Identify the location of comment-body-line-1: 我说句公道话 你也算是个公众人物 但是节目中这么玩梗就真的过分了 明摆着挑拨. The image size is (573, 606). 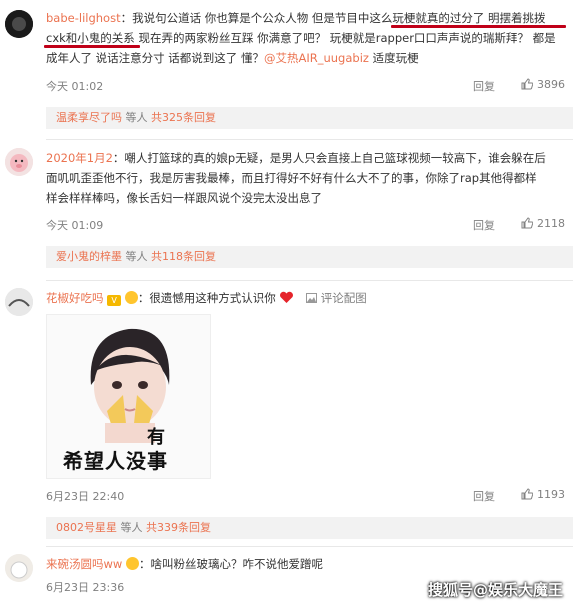
(339, 18).